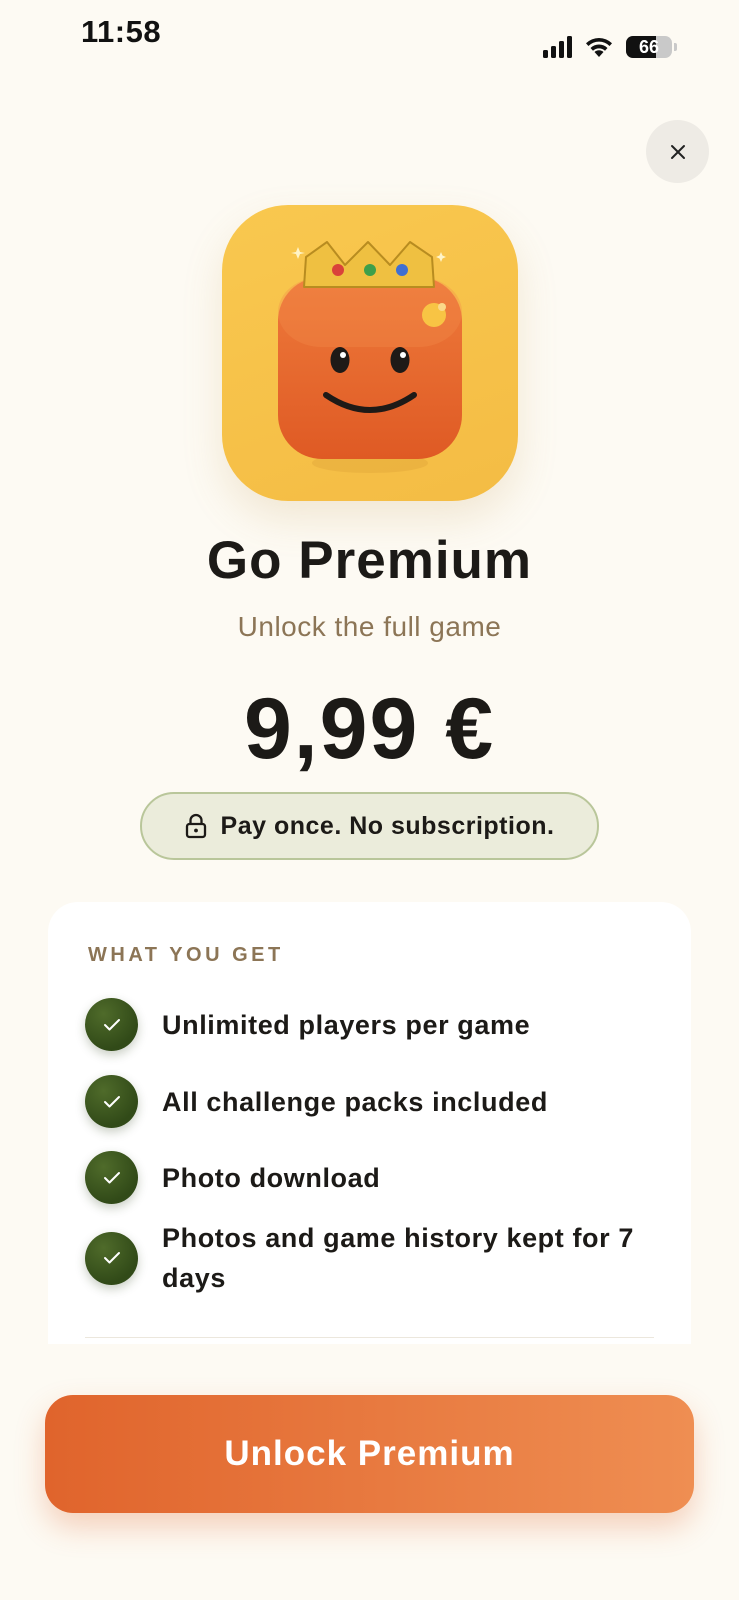  I want to click on benefit-item: Unlimited players per game, so click(368, 1024).